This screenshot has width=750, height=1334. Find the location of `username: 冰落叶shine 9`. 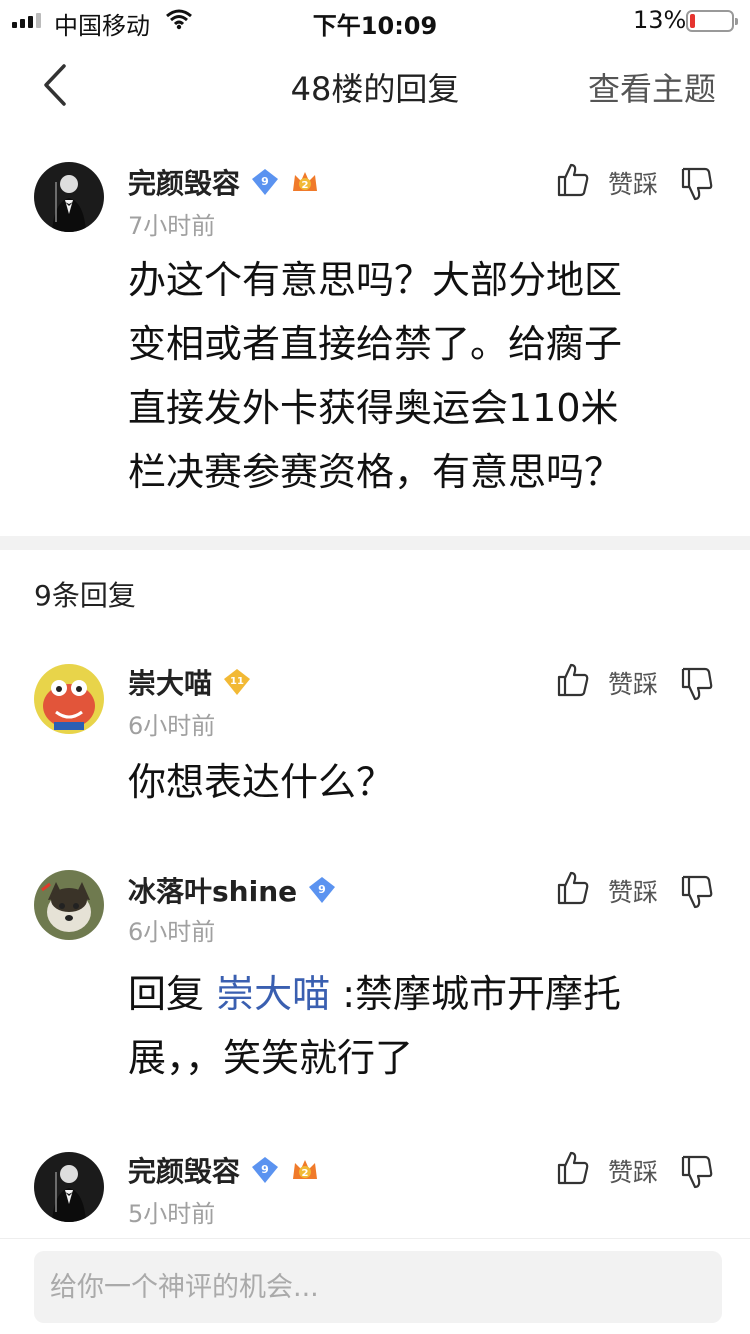

username: 冰落叶shine 9 is located at coordinates (232, 890).